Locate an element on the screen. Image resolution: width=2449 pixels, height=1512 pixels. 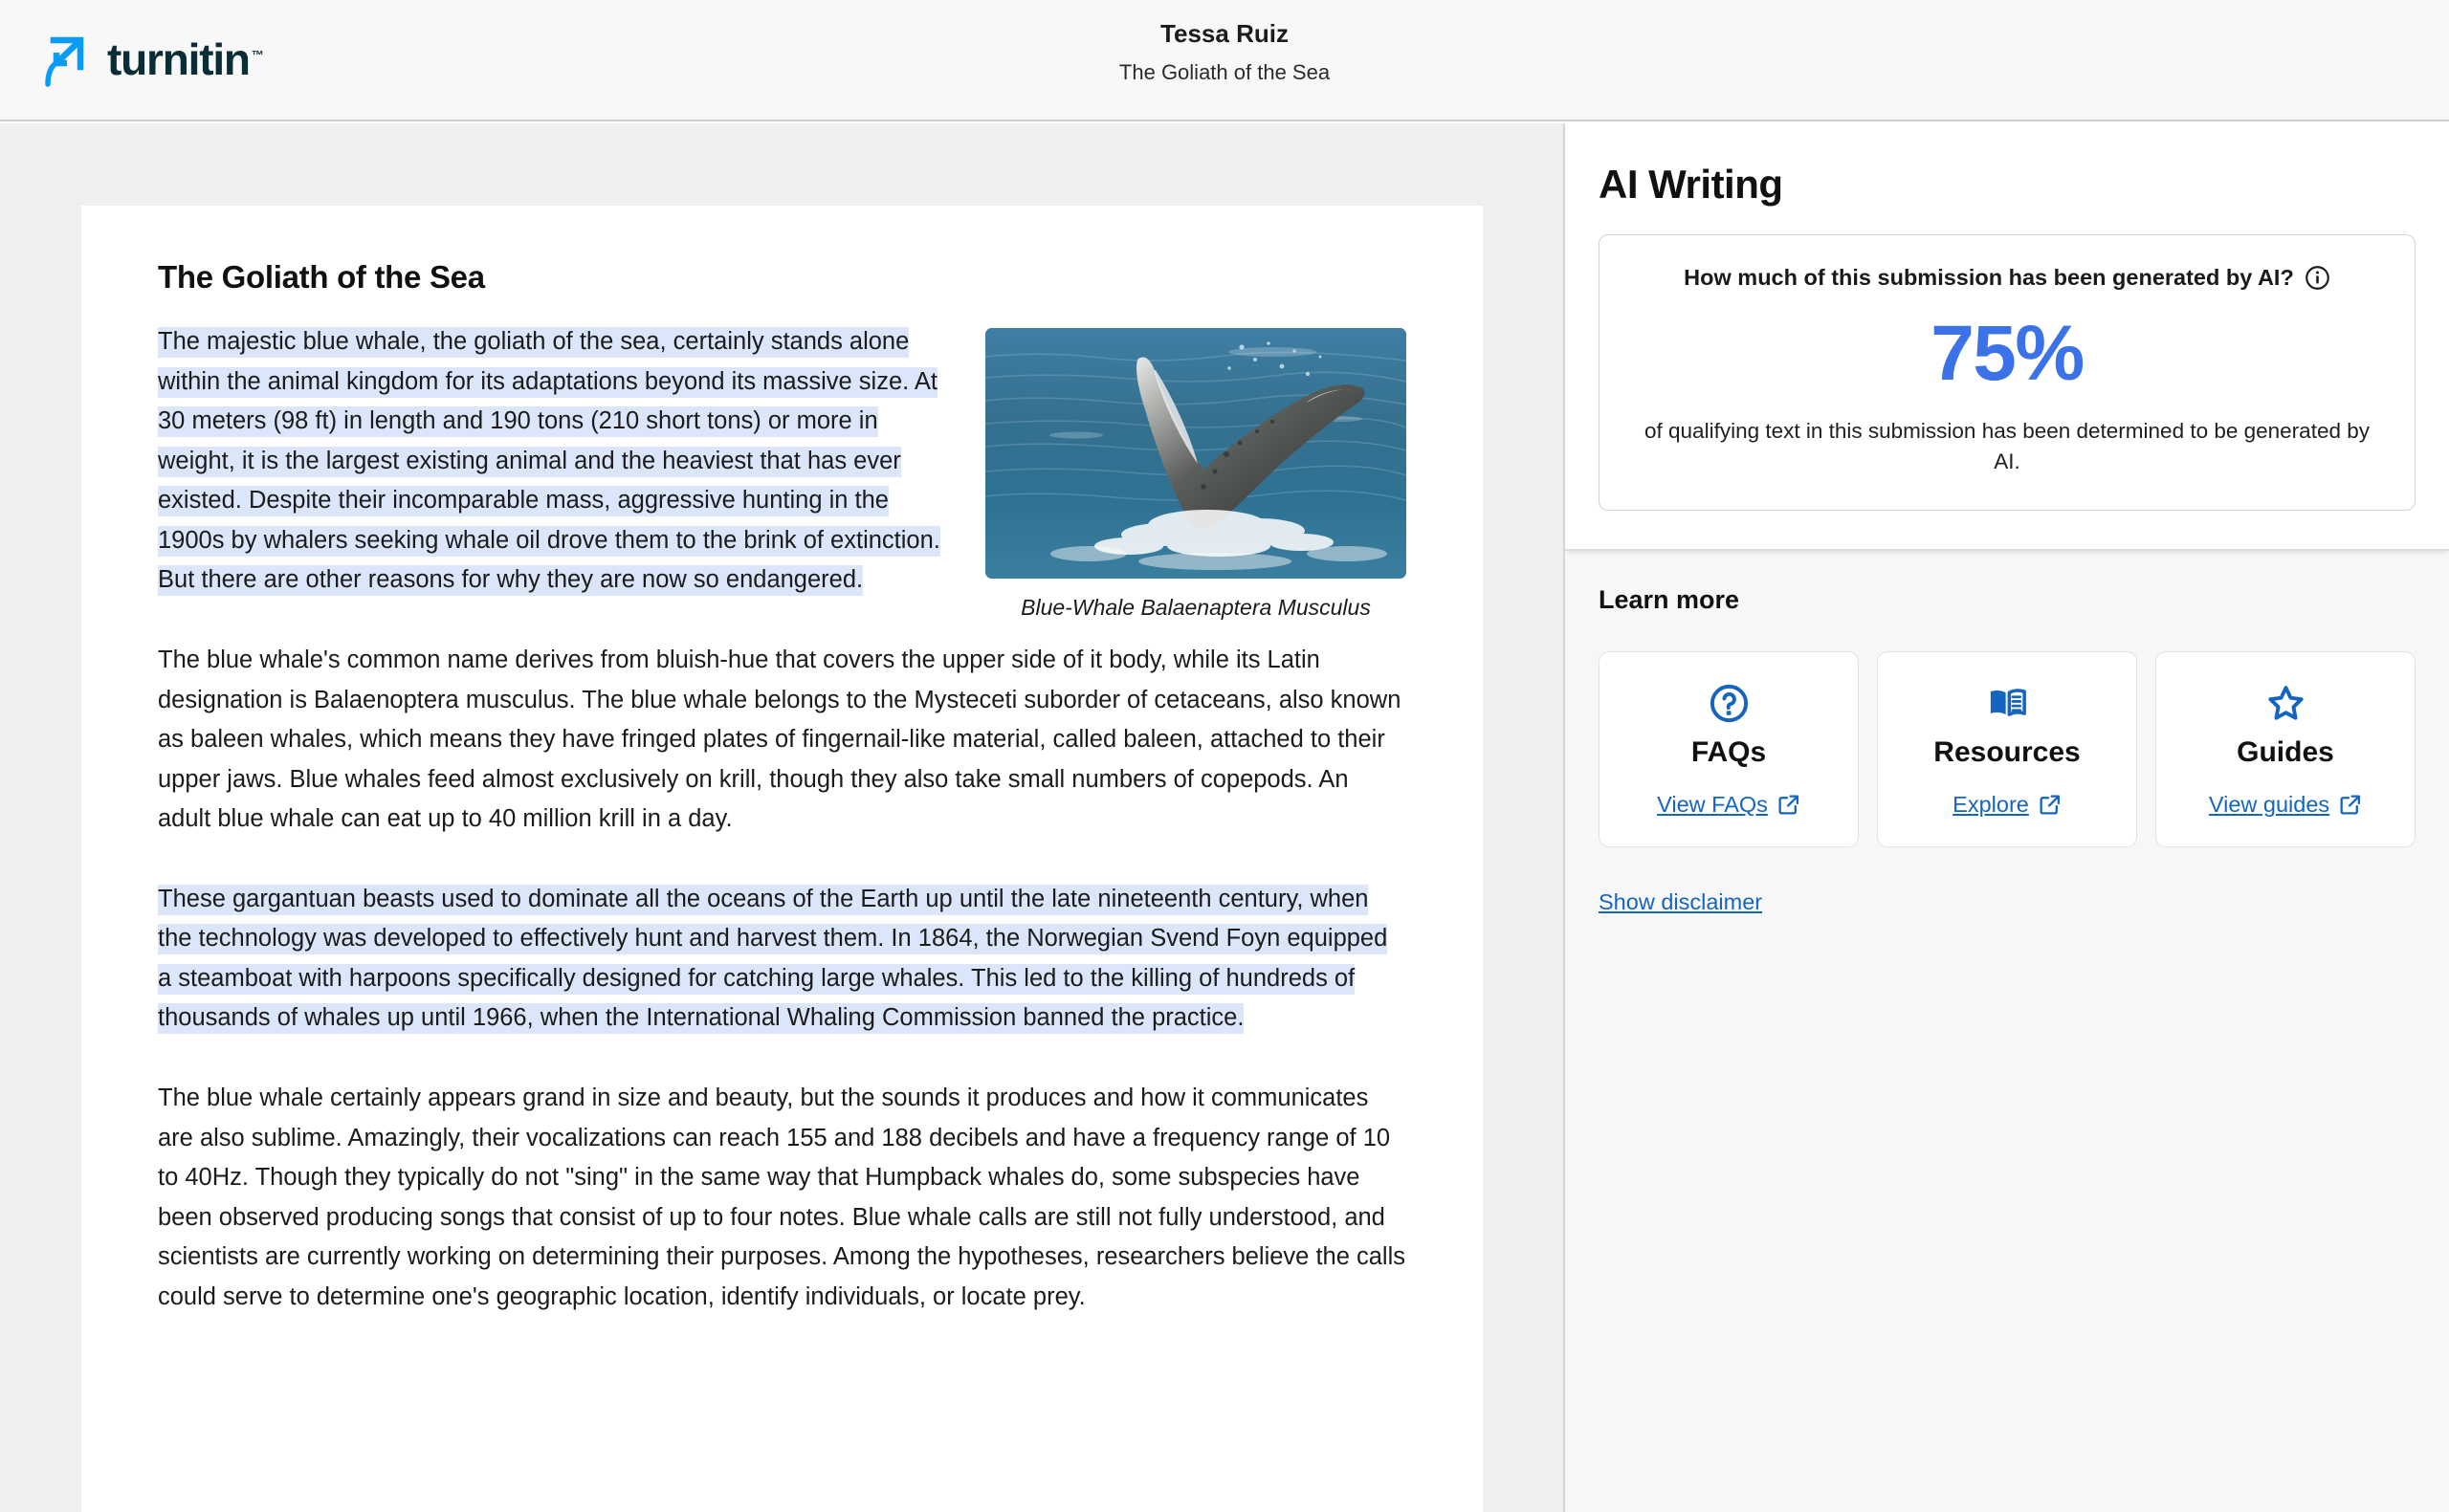
card-resources-link: Explore is located at coordinates (2008, 805).